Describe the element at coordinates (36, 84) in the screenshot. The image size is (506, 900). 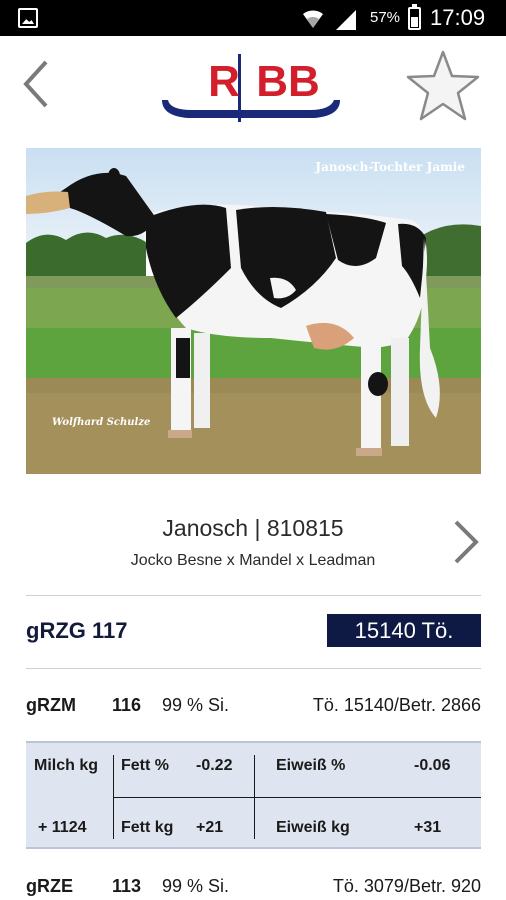
I see `chevron-left-icon` at that location.